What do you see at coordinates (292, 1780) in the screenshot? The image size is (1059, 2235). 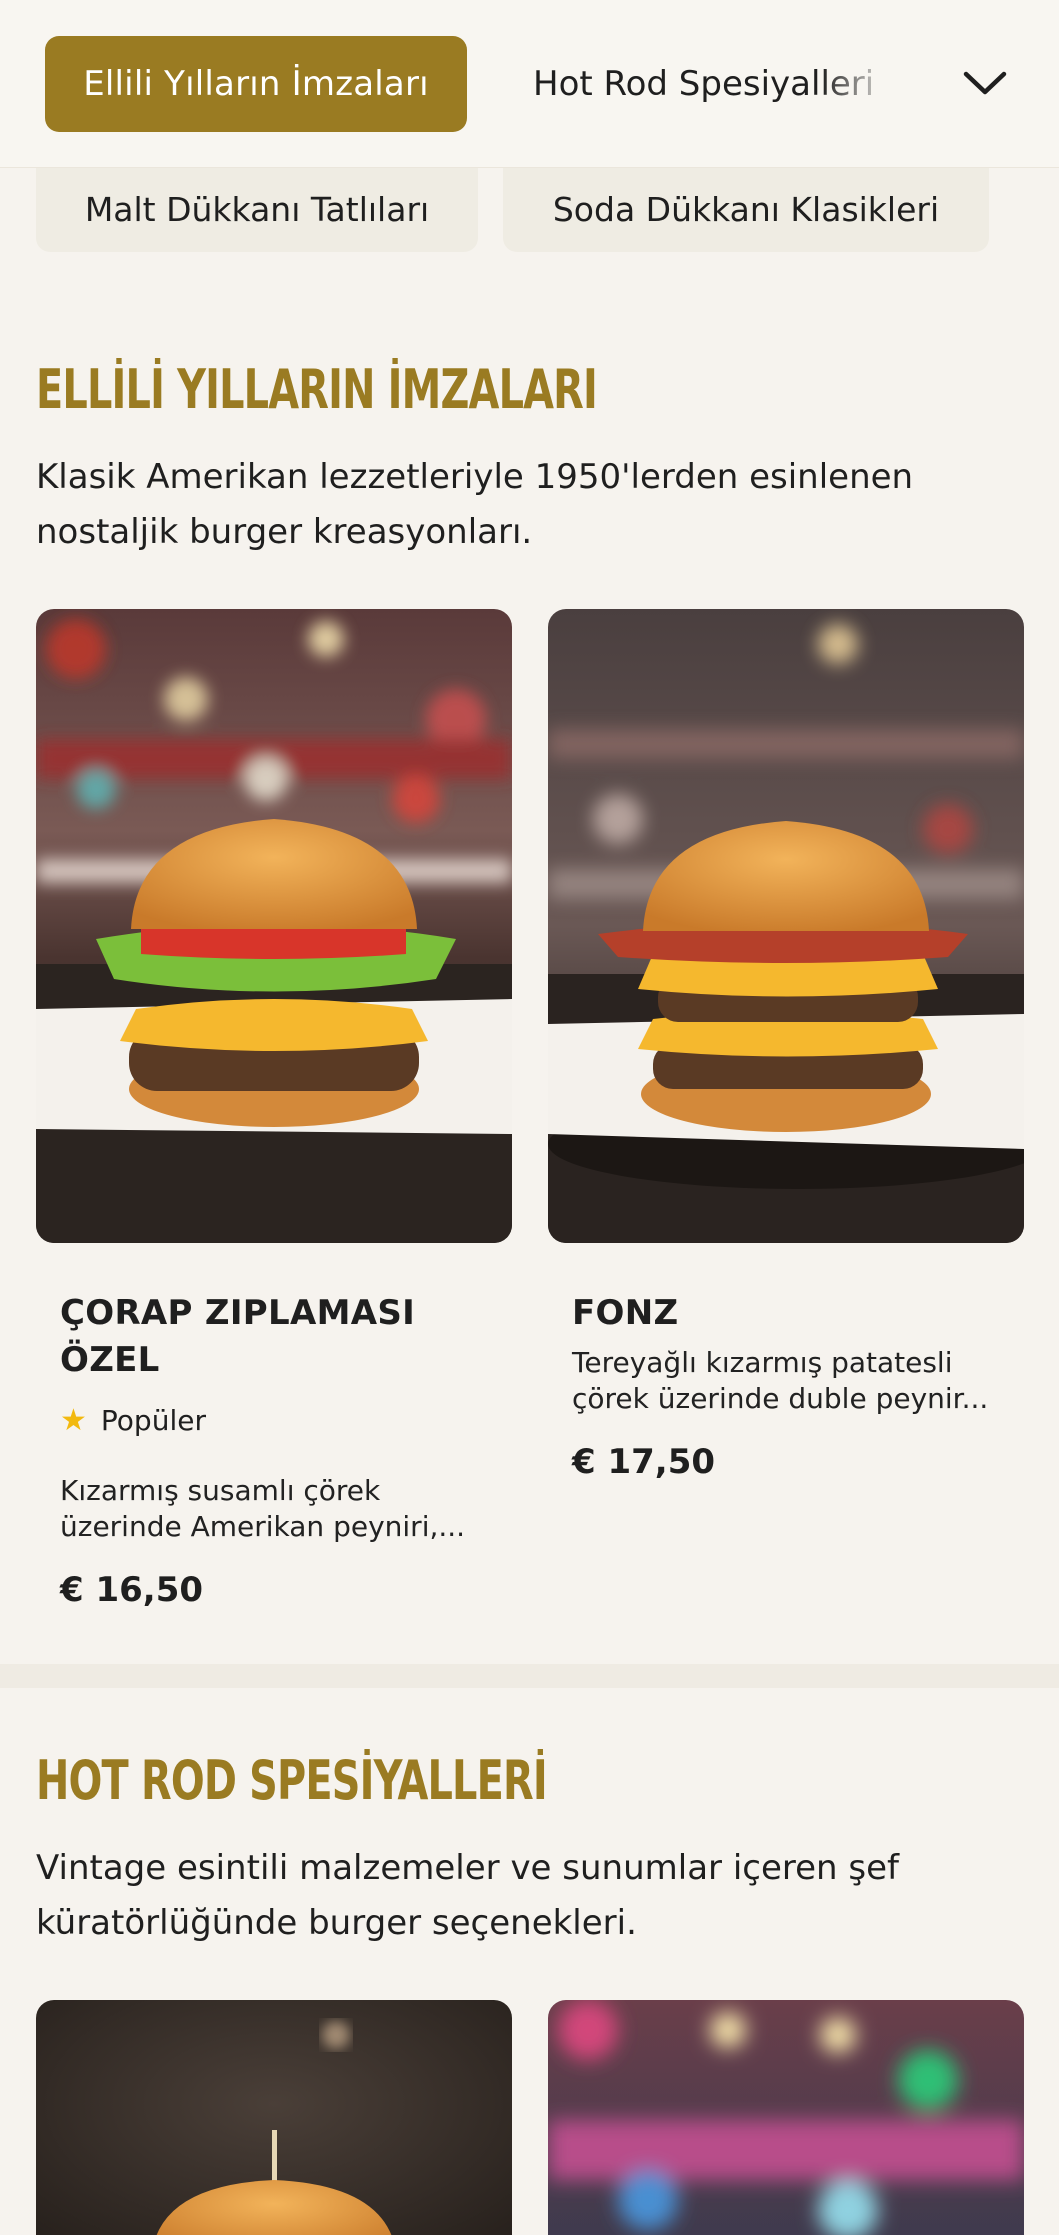 I see `section-title: HOT ROD SPESİYALLERİ` at bounding box center [292, 1780].